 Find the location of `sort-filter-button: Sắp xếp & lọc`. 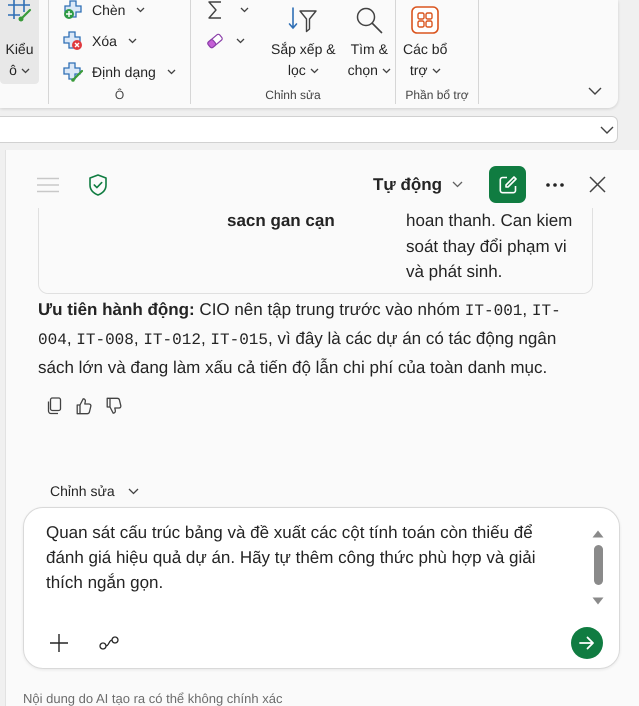

sort-filter-button: Sắp xếp & lọc is located at coordinates (303, 42).